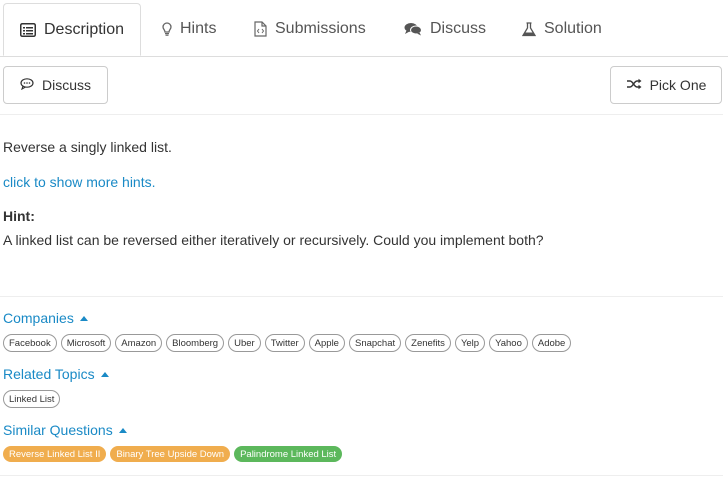 This screenshot has width=728, height=482. I want to click on tab-label: Discuss, so click(458, 28).